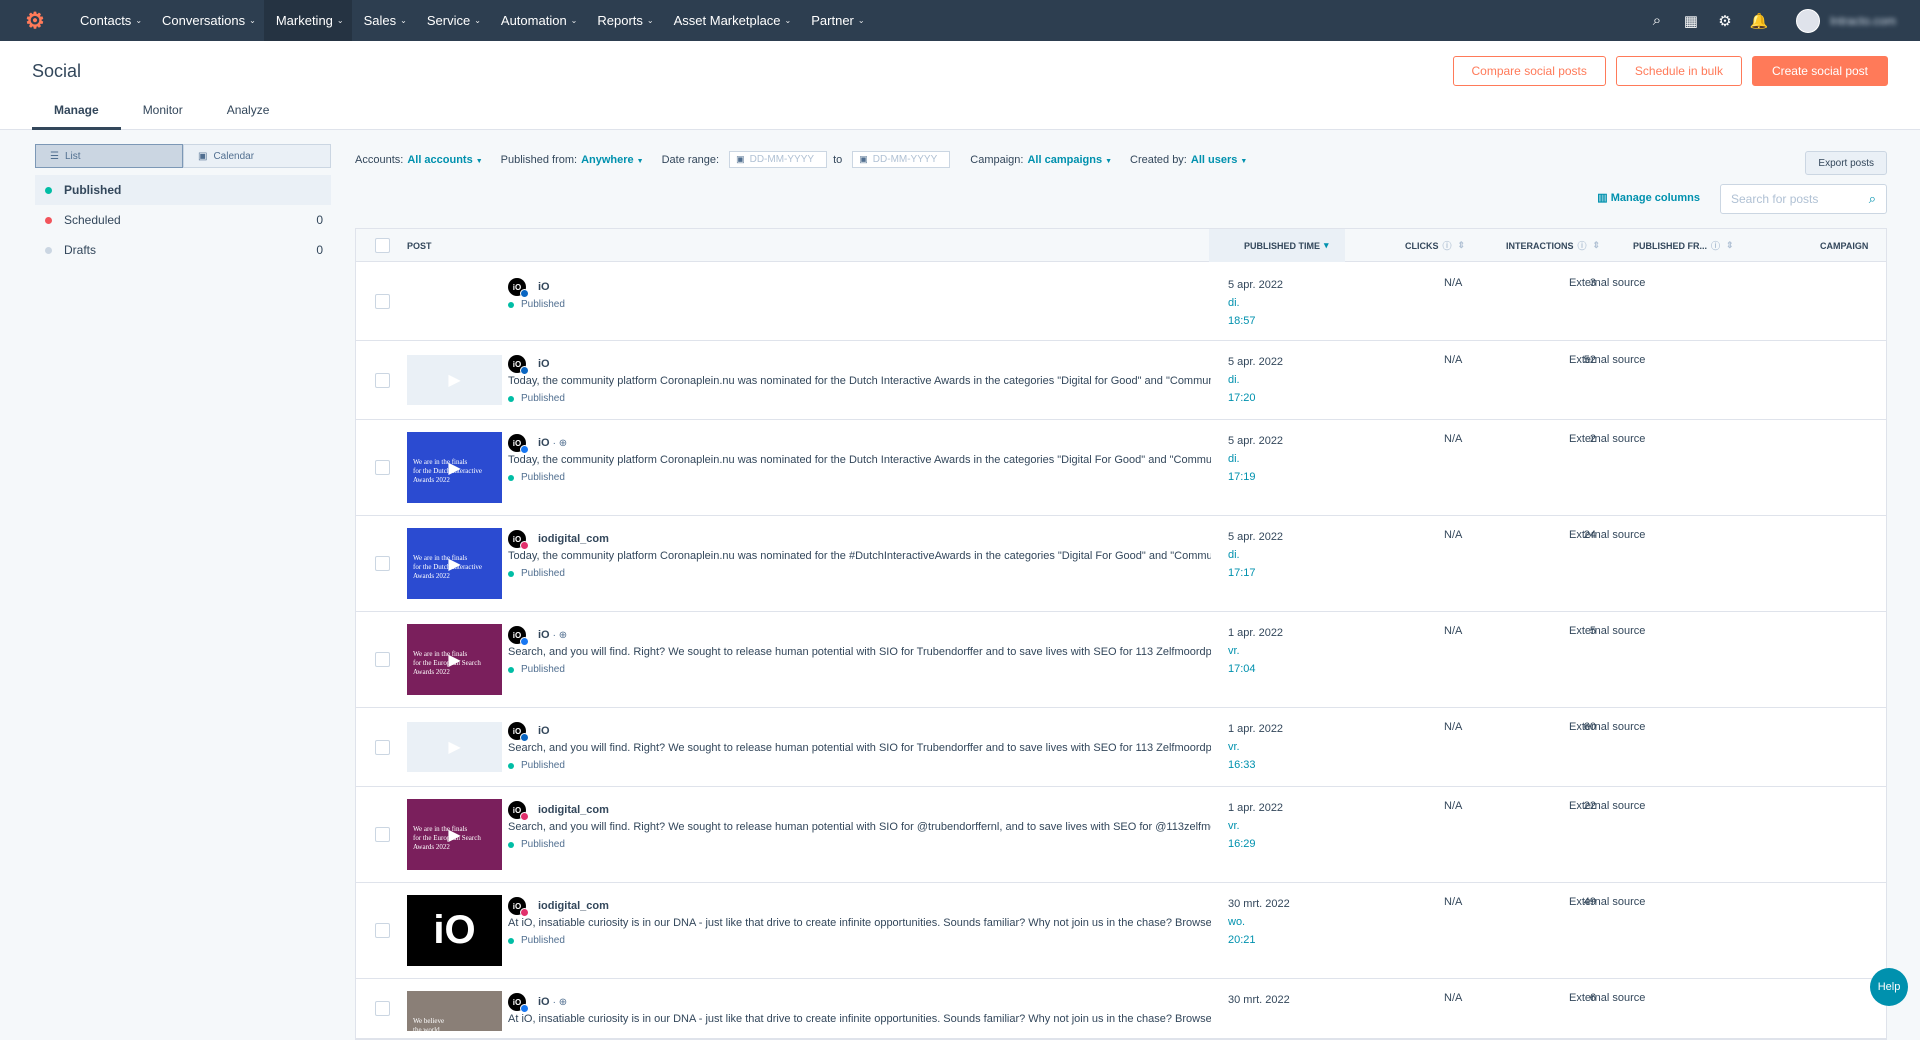 Image resolution: width=1920 pixels, height=1040 pixels. I want to click on nav-sales: Sales ⌄, so click(383, 20).